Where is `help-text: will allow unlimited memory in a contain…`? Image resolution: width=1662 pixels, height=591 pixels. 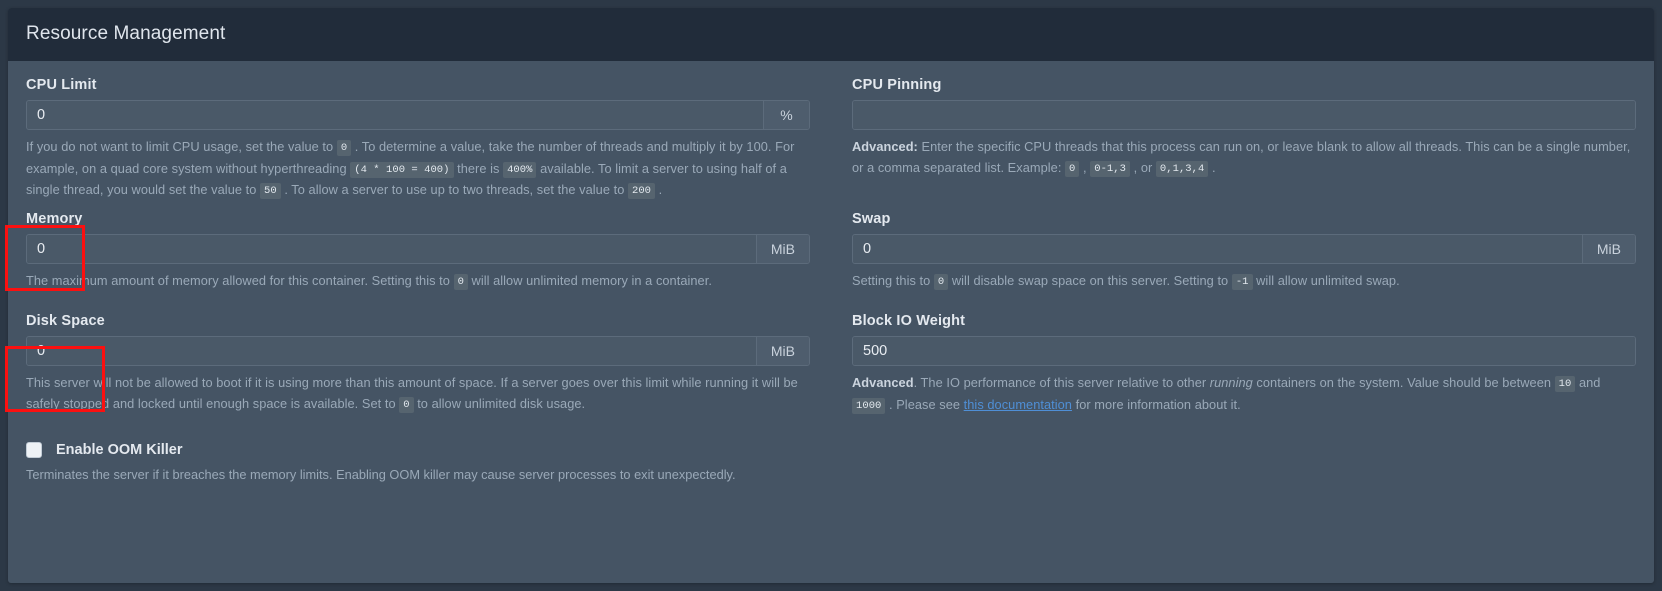
help-text: will allow unlimited memory in a contain… is located at coordinates (589, 280).